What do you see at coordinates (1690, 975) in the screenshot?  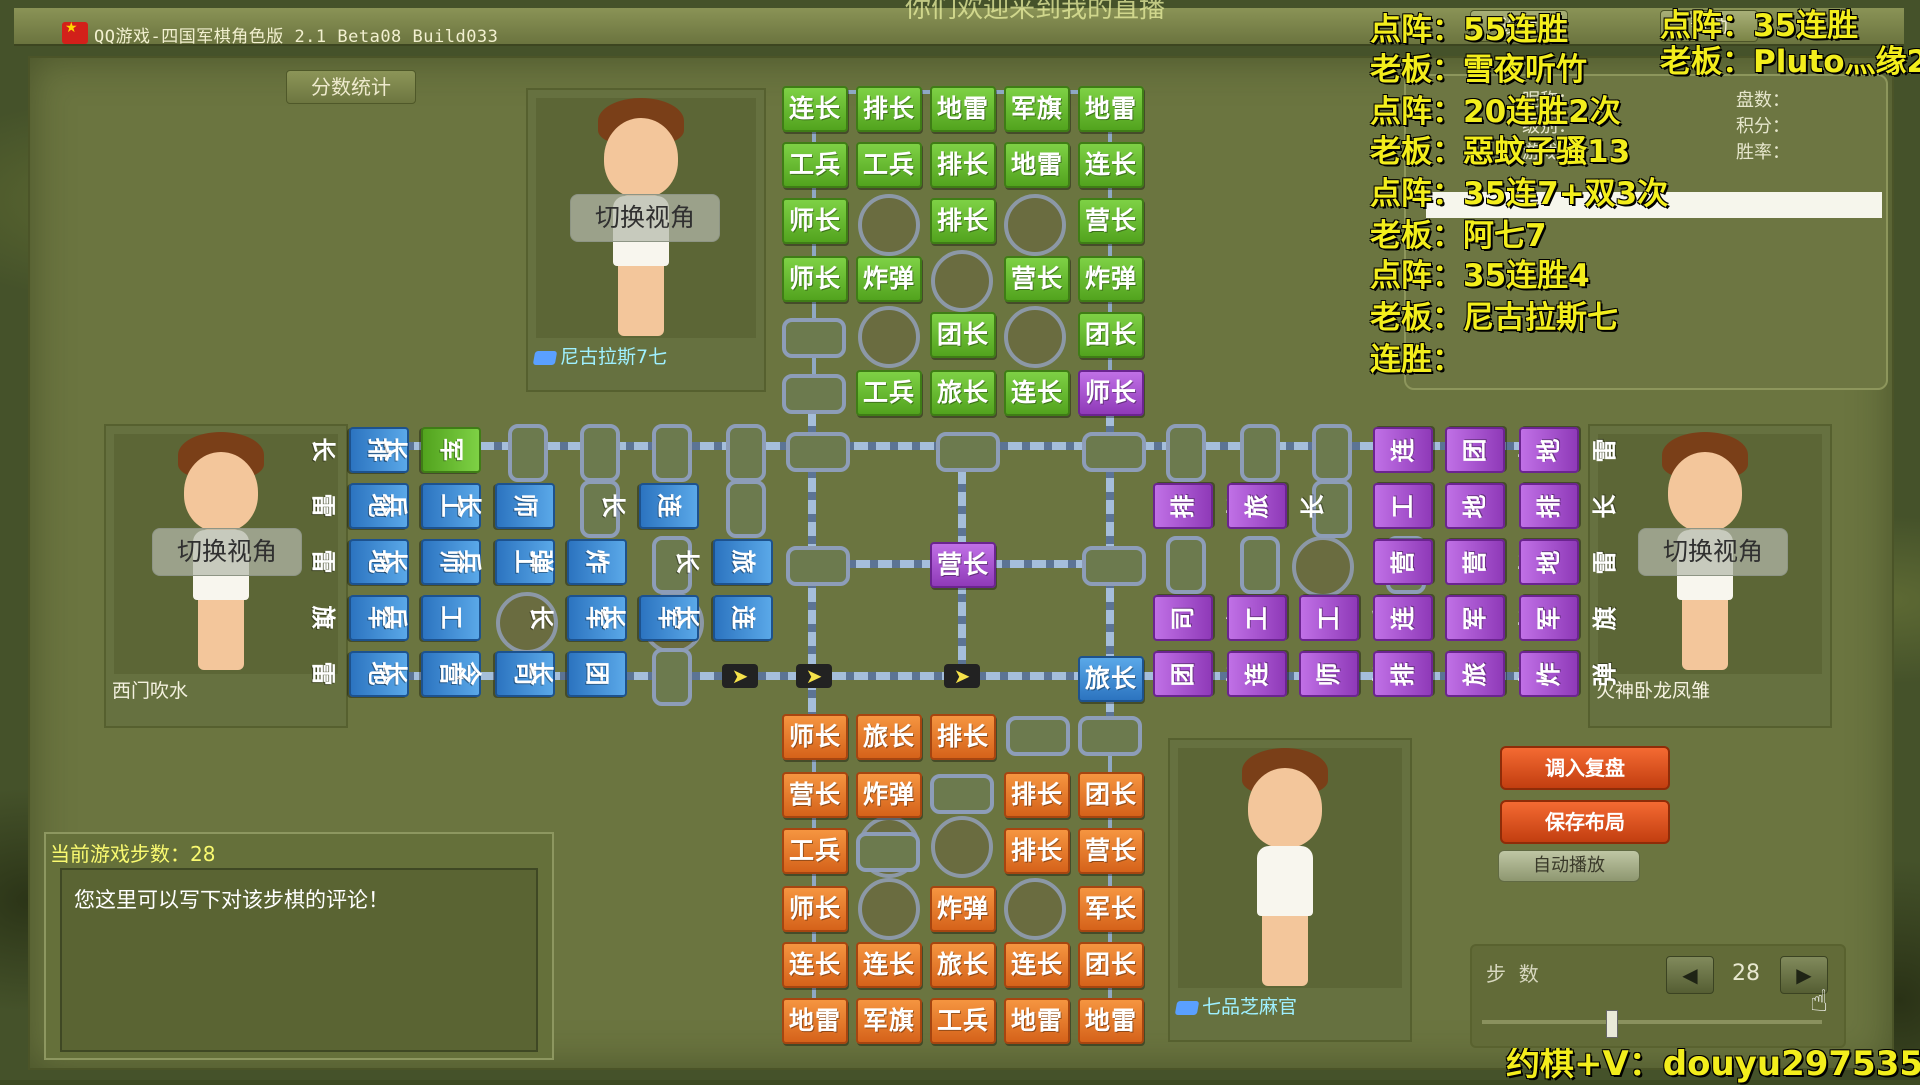 I see `prev-step-button: ◀` at bounding box center [1690, 975].